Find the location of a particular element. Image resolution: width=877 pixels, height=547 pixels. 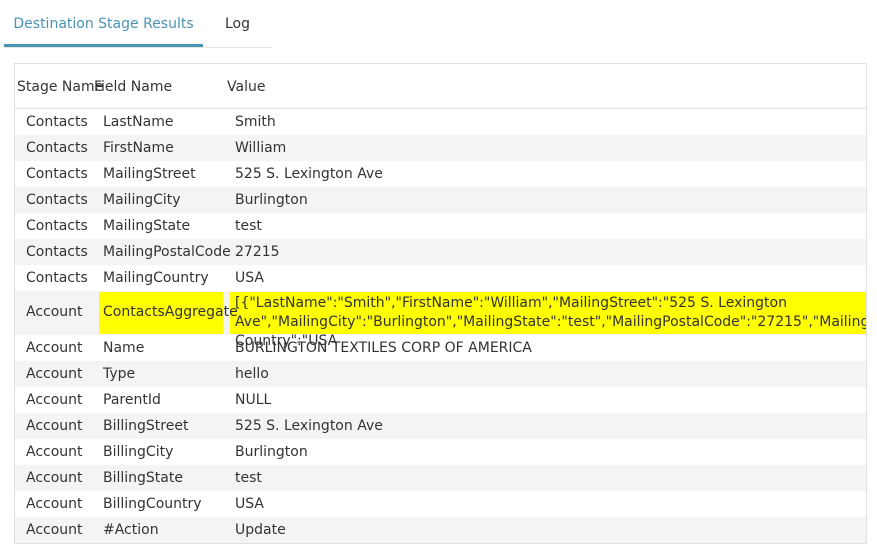

table-row: Contacts MailingCity Burlington is located at coordinates (440, 200).